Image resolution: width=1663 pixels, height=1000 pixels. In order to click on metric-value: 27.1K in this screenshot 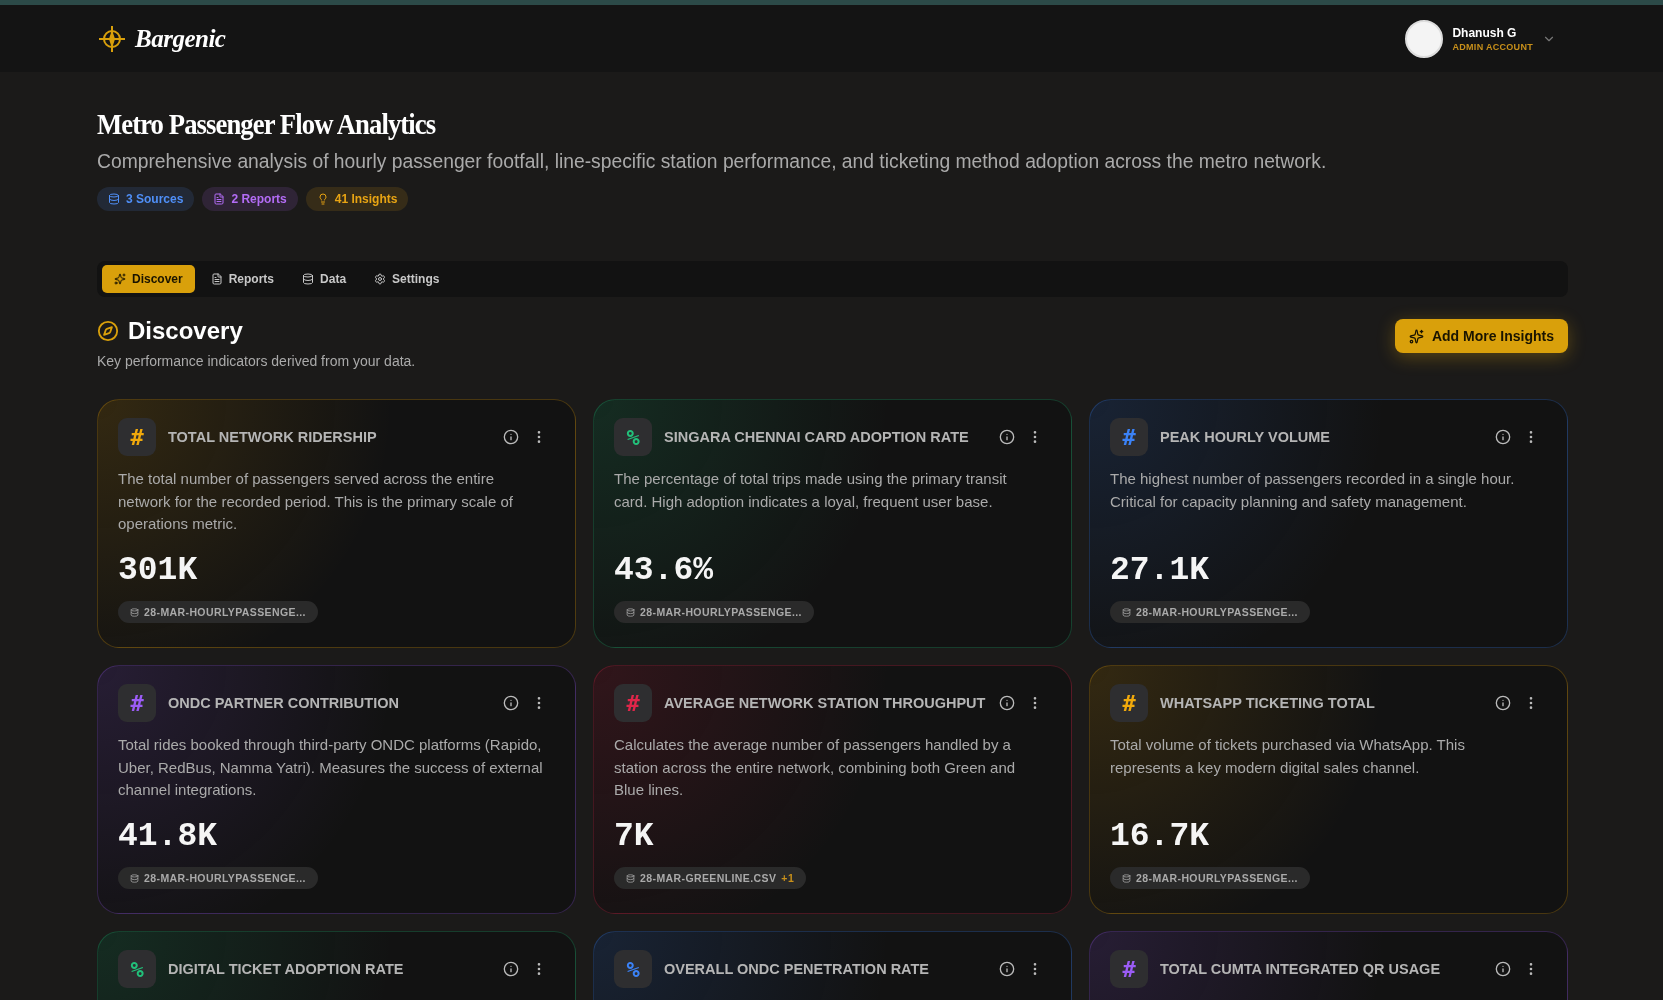, I will do `click(1160, 570)`.